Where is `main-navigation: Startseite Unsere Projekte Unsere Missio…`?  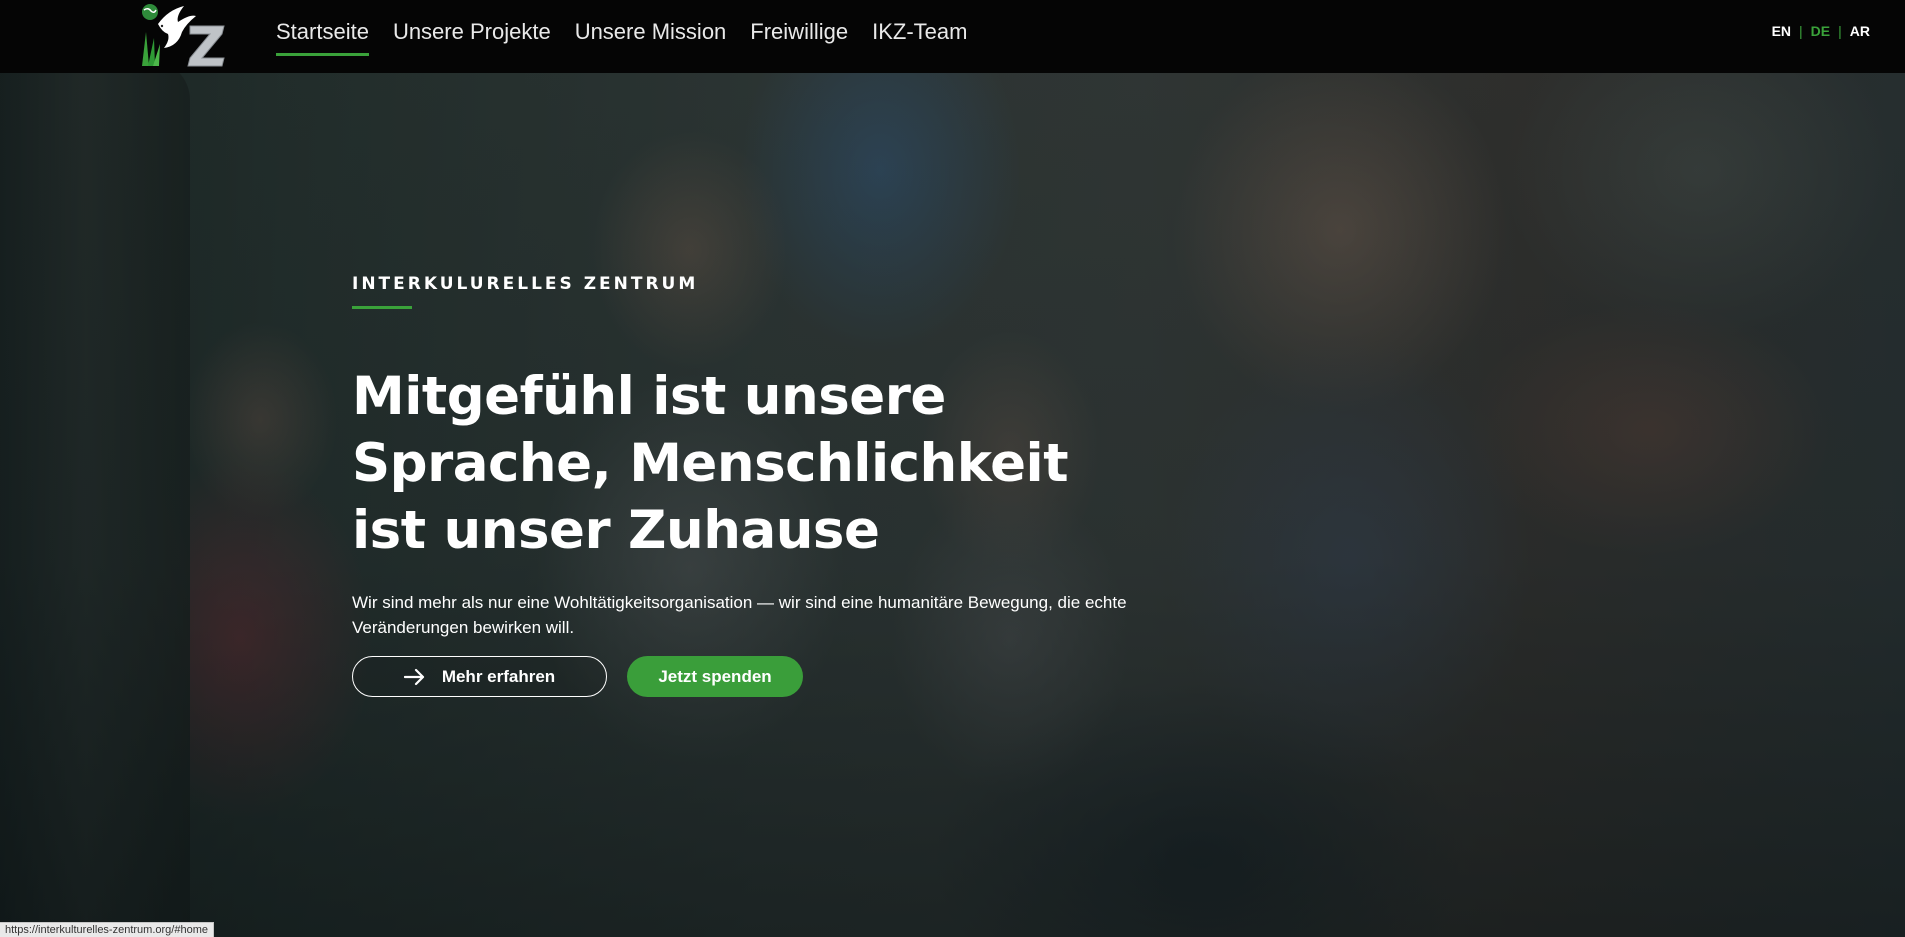
main-navigation: Startseite Unsere Projekte Unsere Missio… is located at coordinates (633, 36).